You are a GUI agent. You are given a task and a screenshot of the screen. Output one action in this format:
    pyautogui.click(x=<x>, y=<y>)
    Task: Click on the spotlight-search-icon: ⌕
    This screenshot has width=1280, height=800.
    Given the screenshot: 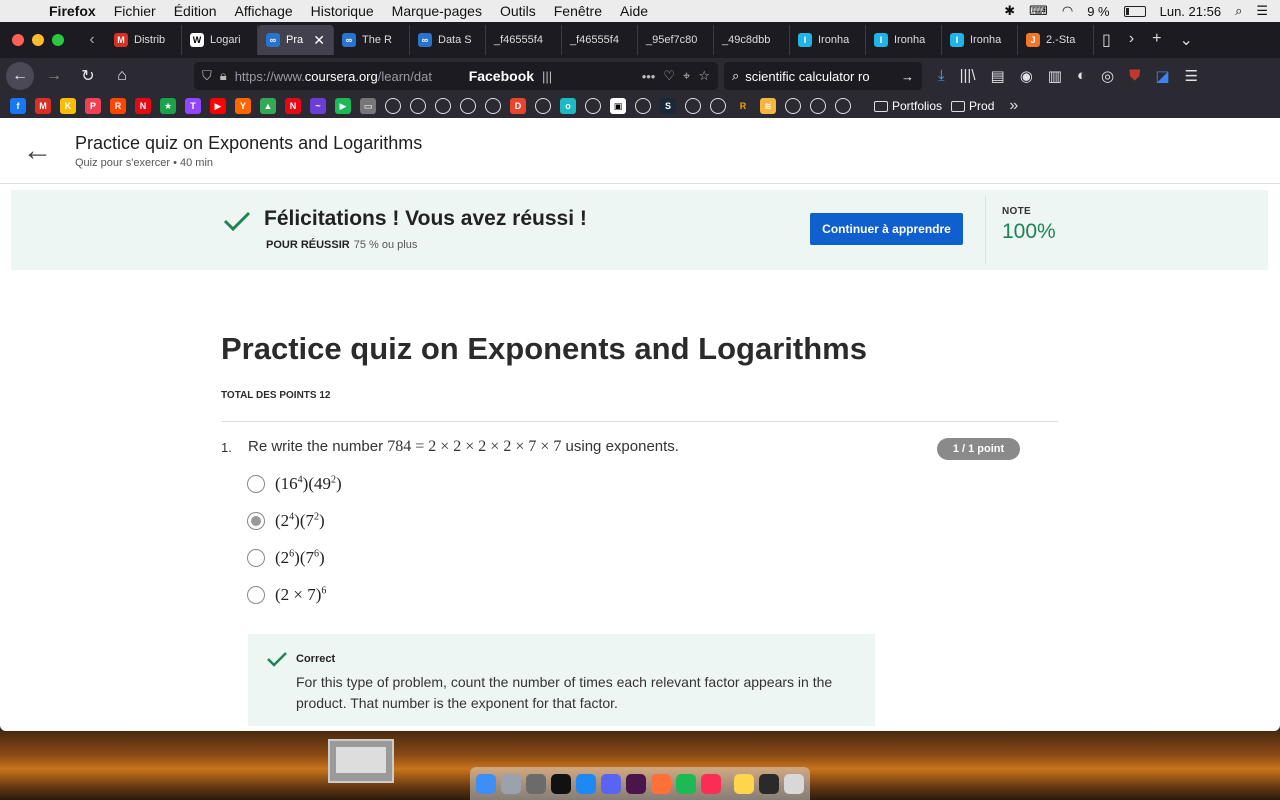 What is the action you would take?
    pyautogui.click(x=1238, y=11)
    